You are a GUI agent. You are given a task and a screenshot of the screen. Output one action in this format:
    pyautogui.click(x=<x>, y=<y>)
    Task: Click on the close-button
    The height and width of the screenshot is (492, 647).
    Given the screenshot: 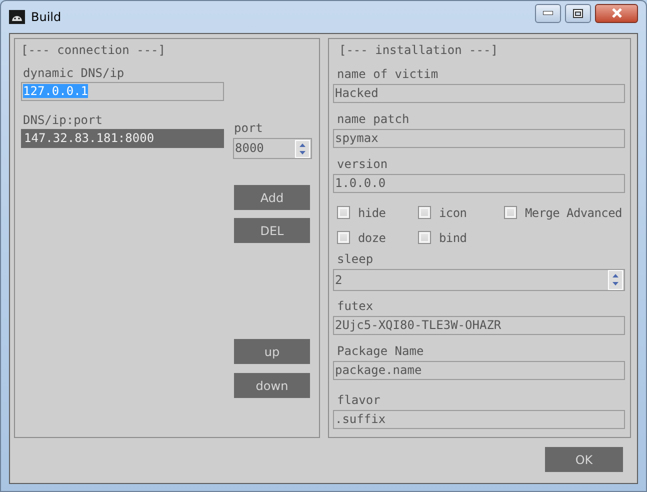 What is the action you would take?
    pyautogui.click(x=616, y=13)
    